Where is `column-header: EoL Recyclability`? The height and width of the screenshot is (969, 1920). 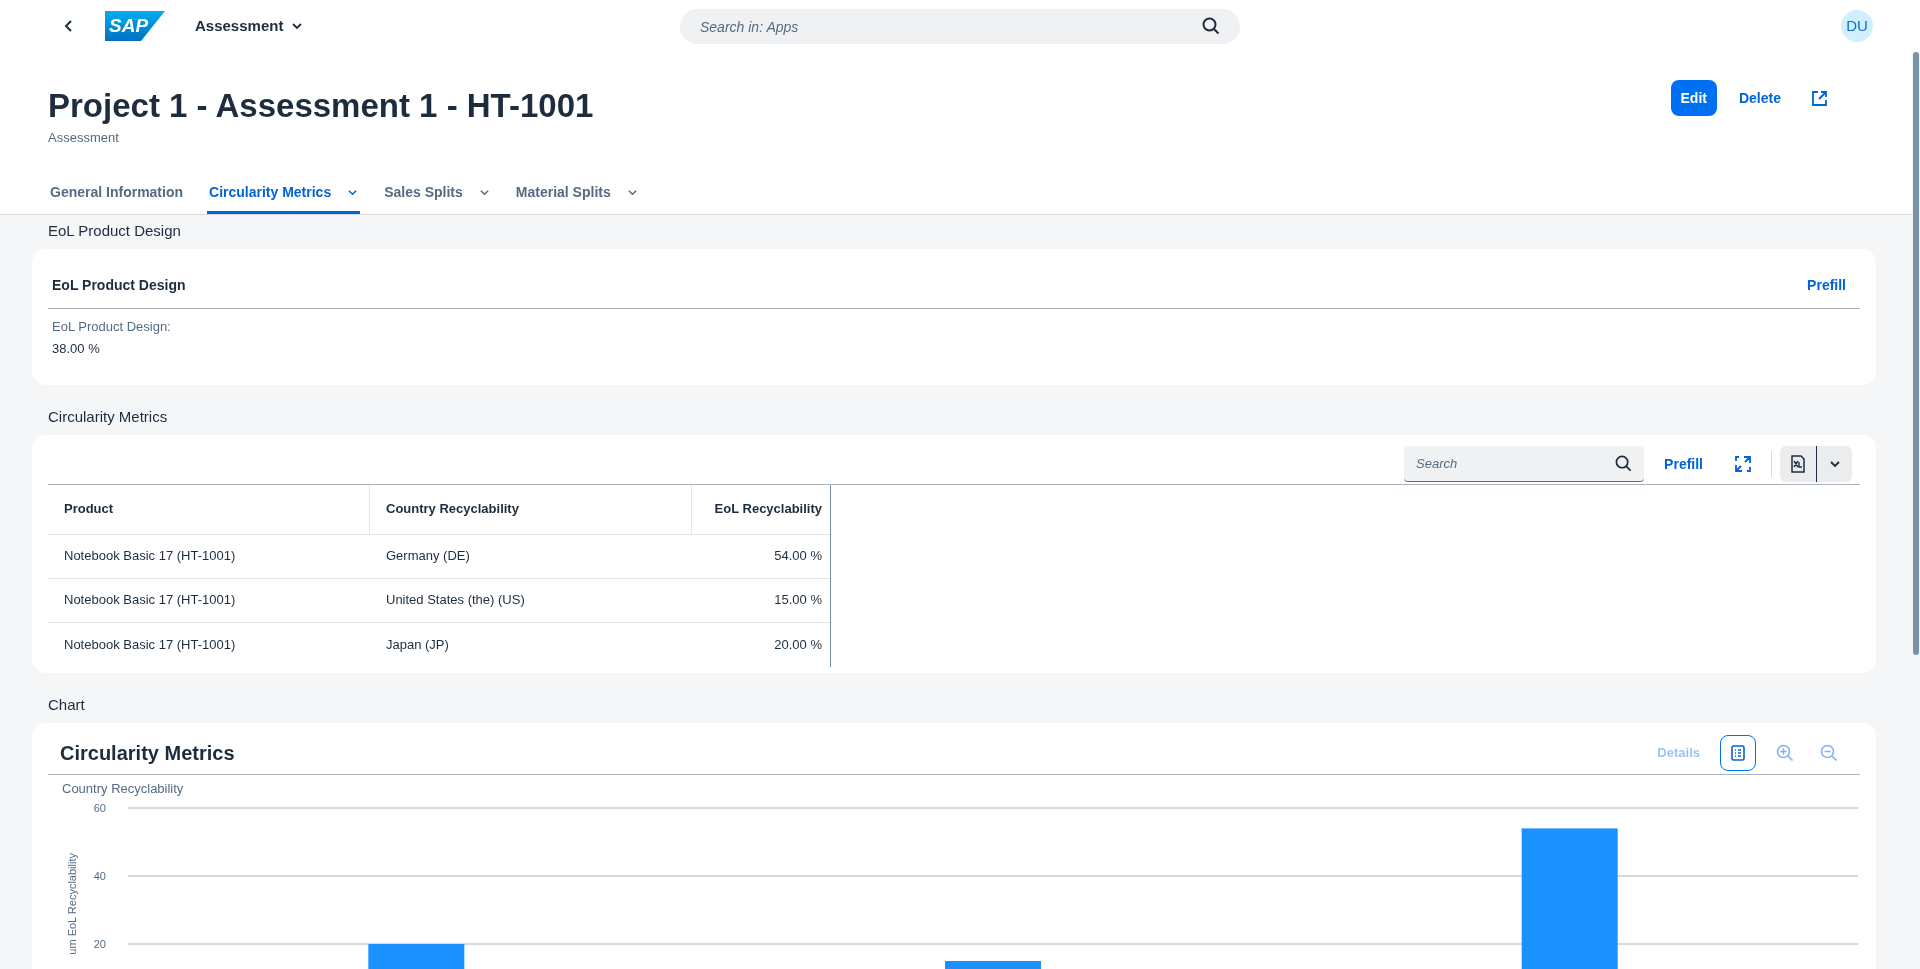 column-header: EoL Recyclability is located at coordinates (761, 509).